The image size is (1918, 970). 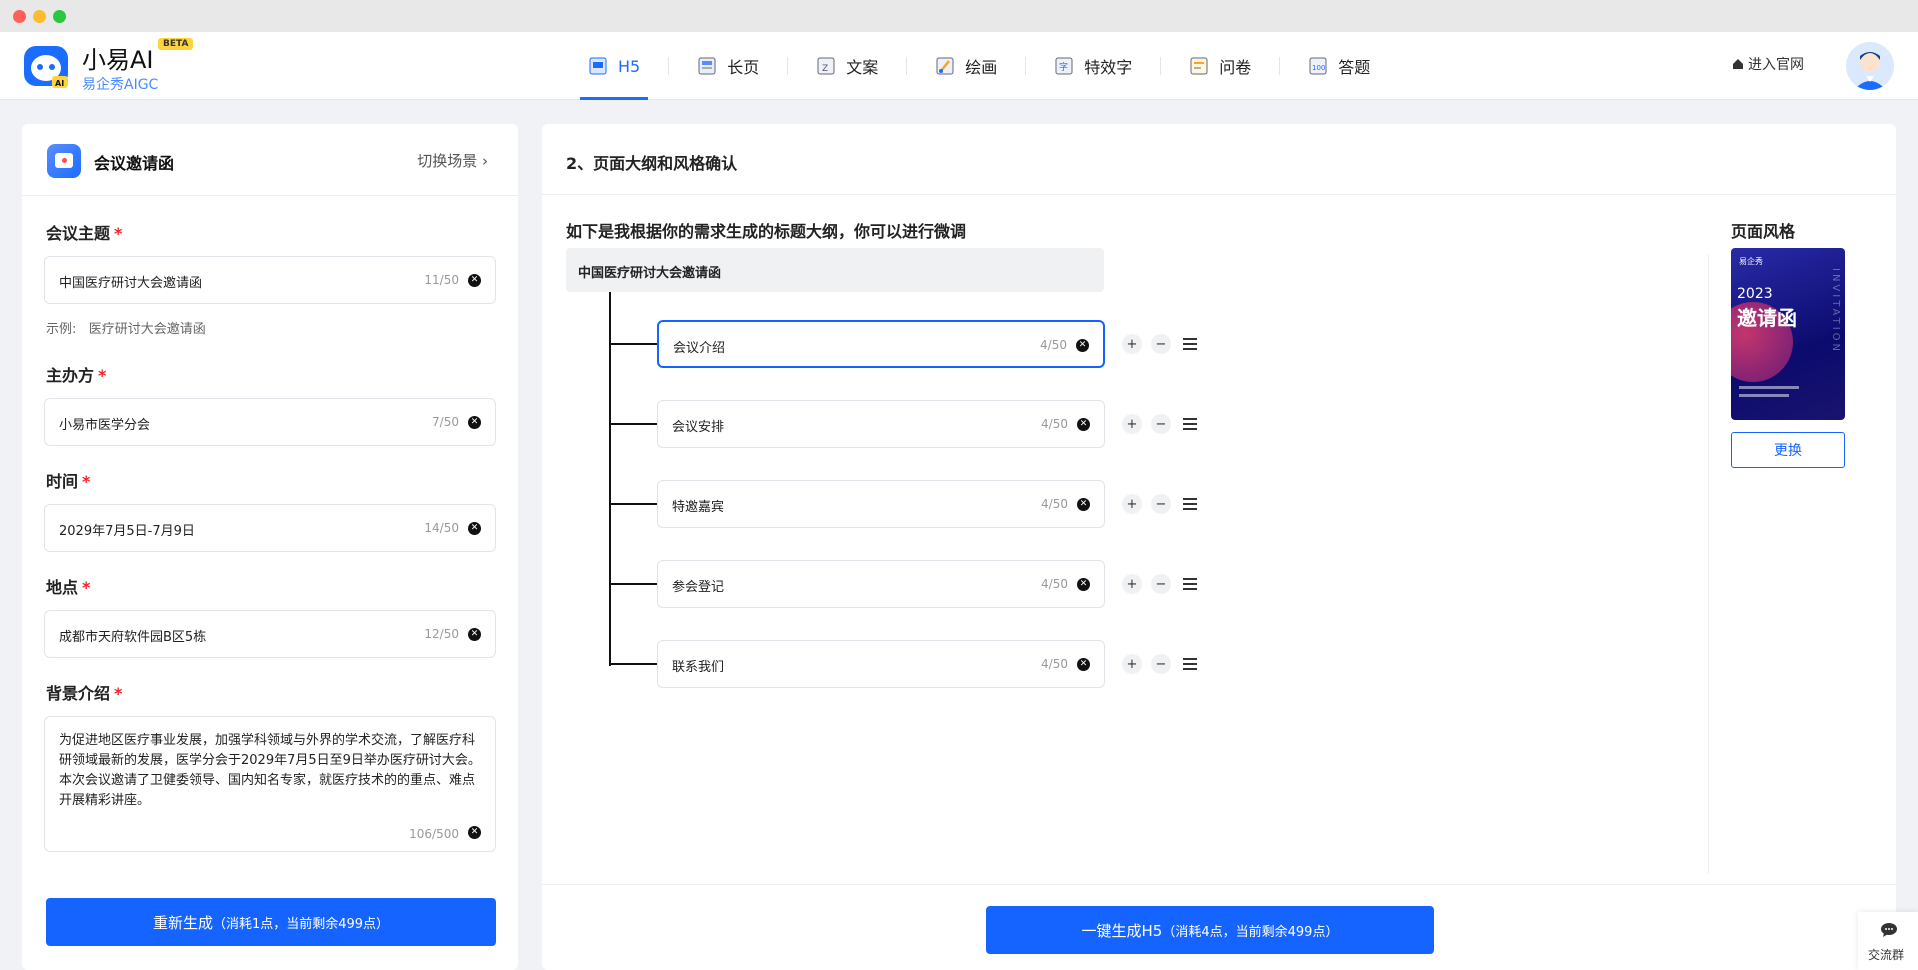 I want to click on field-label-background: 背景介绍 *, so click(x=84, y=693).